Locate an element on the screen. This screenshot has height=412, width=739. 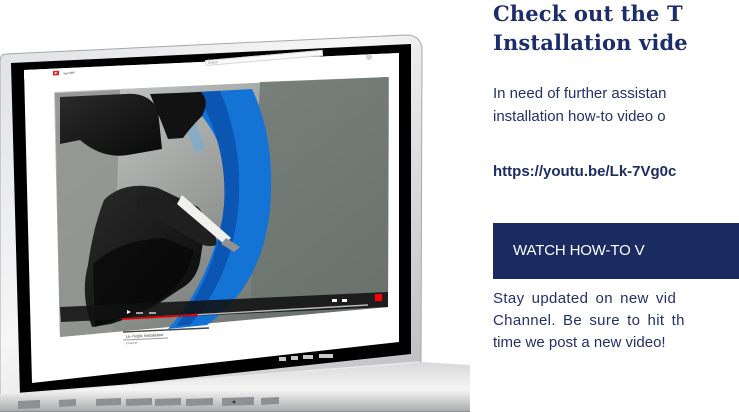
page-title: Check out the T Installation vide is located at coordinates (616, 28).